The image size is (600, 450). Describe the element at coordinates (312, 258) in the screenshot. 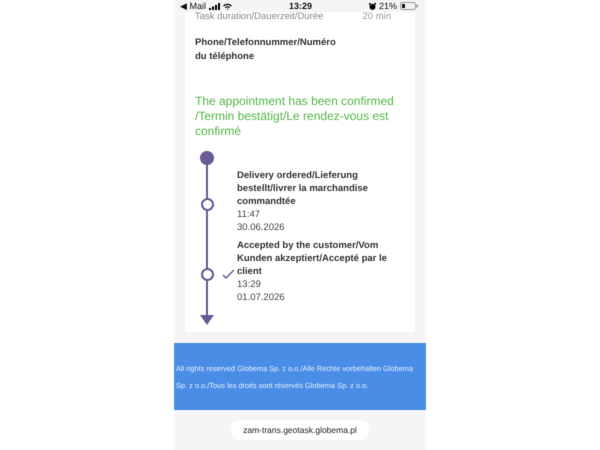

I see `event-title: Accepted by the customer/Vom Kunden akzeptiert/Accepté par le client` at that location.